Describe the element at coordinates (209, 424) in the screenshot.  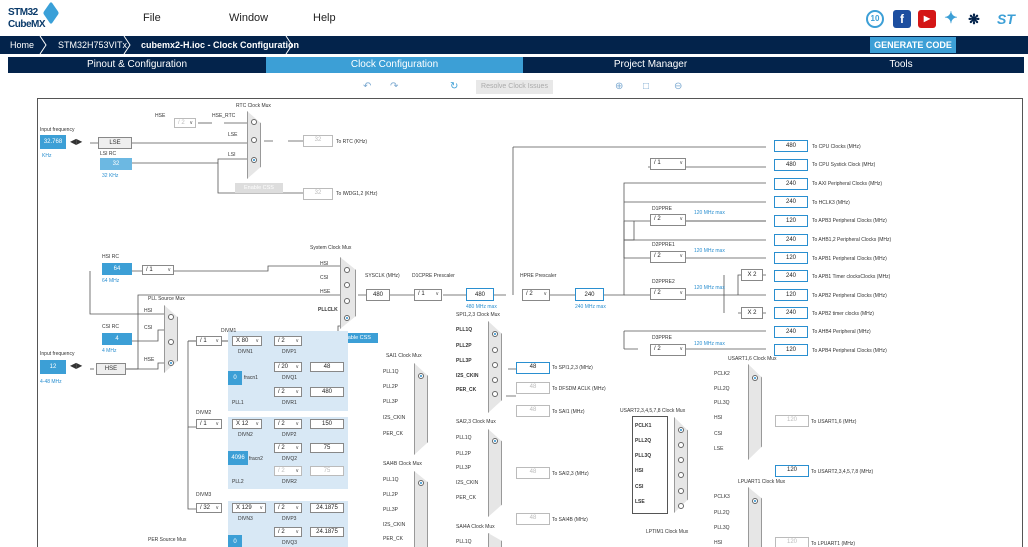
I see `divm2-select: / 1` at that location.